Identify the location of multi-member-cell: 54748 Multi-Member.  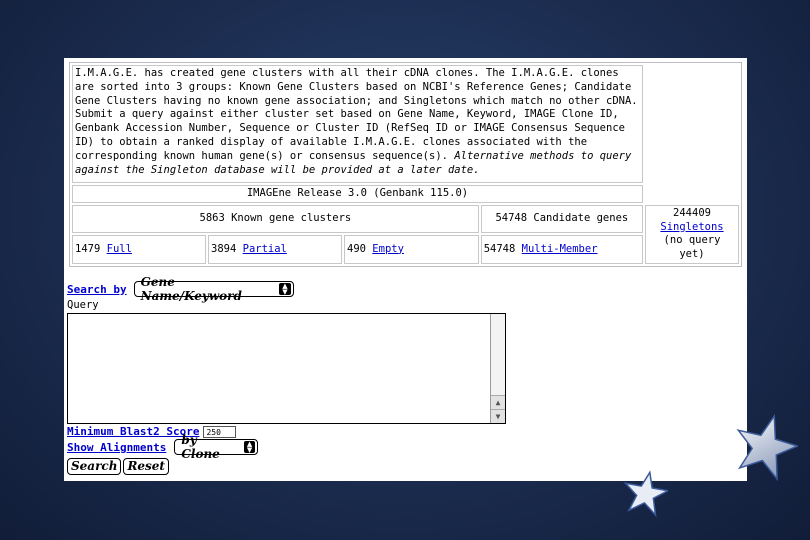
(561, 249).